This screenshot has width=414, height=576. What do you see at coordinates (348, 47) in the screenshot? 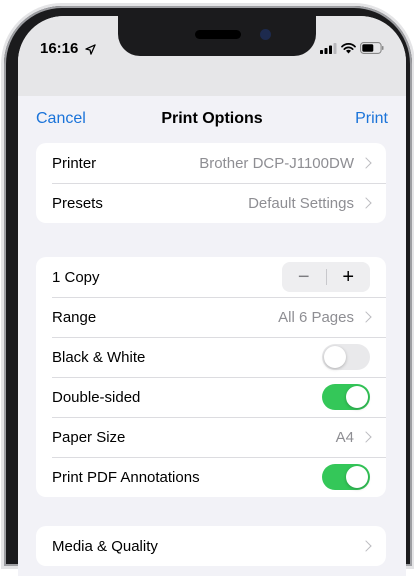
I see `wifi-icon` at bounding box center [348, 47].